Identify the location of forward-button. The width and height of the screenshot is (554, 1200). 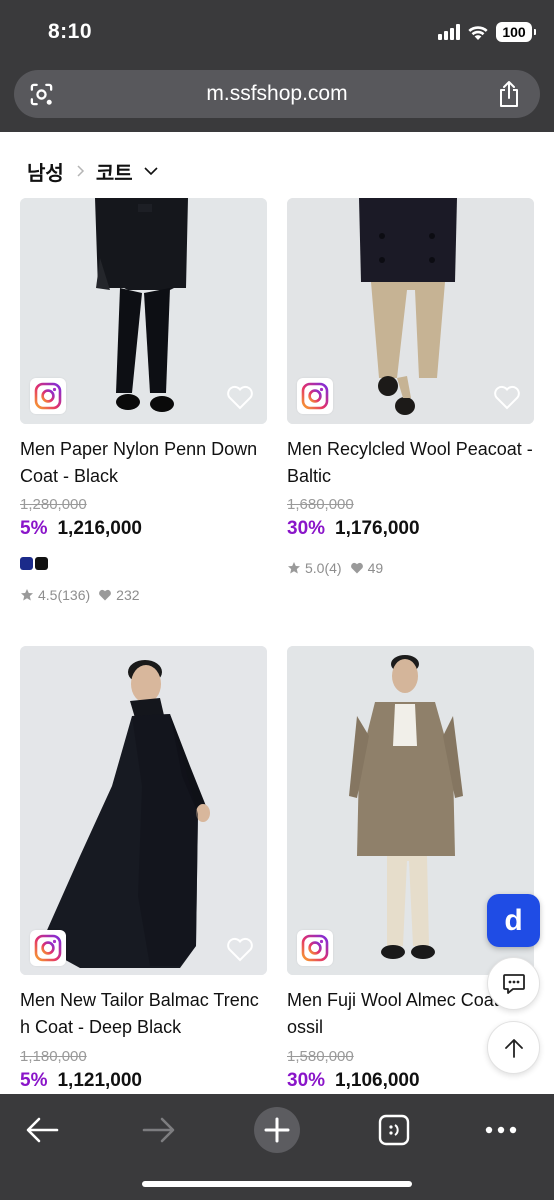
(159, 1130).